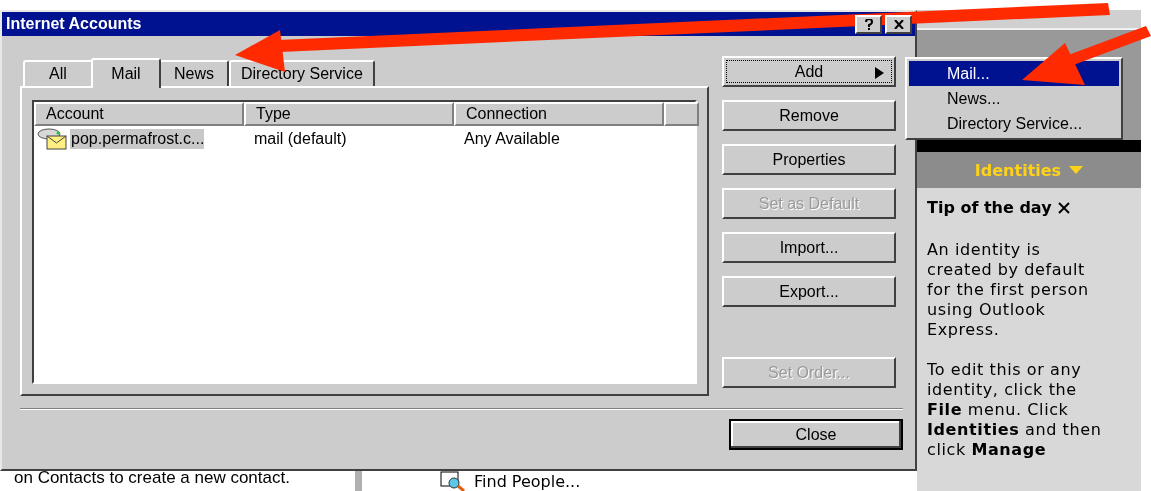 Image resolution: width=1151 pixels, height=491 pixels. What do you see at coordinates (809, 115) in the screenshot?
I see `action-button: Remove` at bounding box center [809, 115].